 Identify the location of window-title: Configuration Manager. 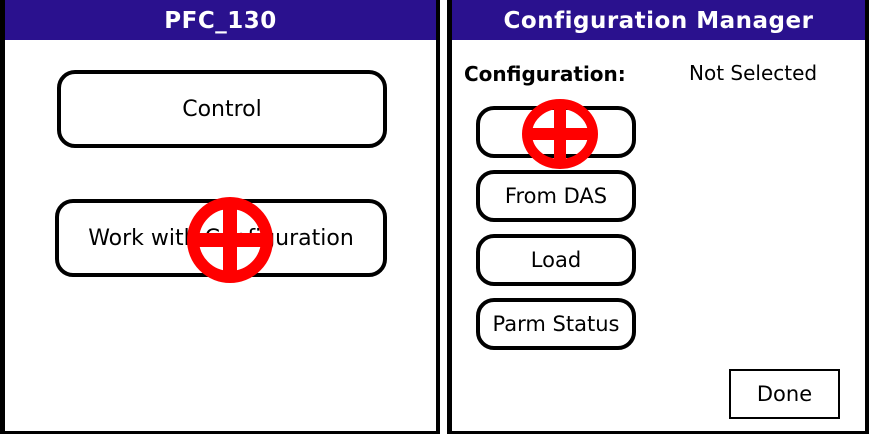
(658, 21).